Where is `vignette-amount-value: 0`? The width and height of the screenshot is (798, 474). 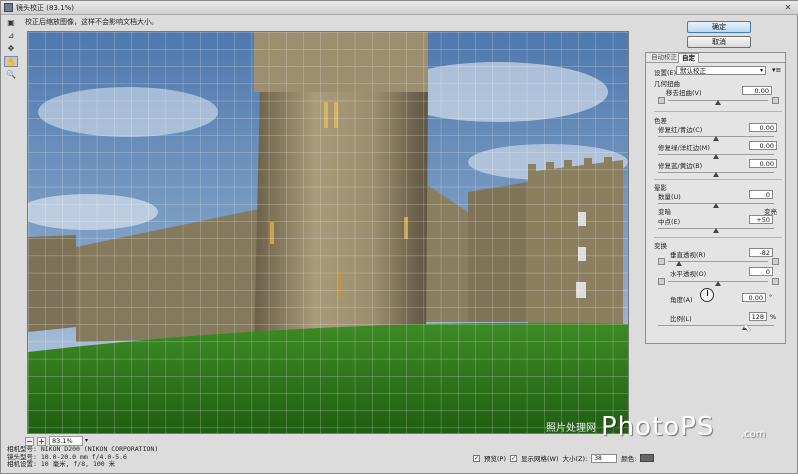
vignette-amount-value: 0 is located at coordinates (761, 194).